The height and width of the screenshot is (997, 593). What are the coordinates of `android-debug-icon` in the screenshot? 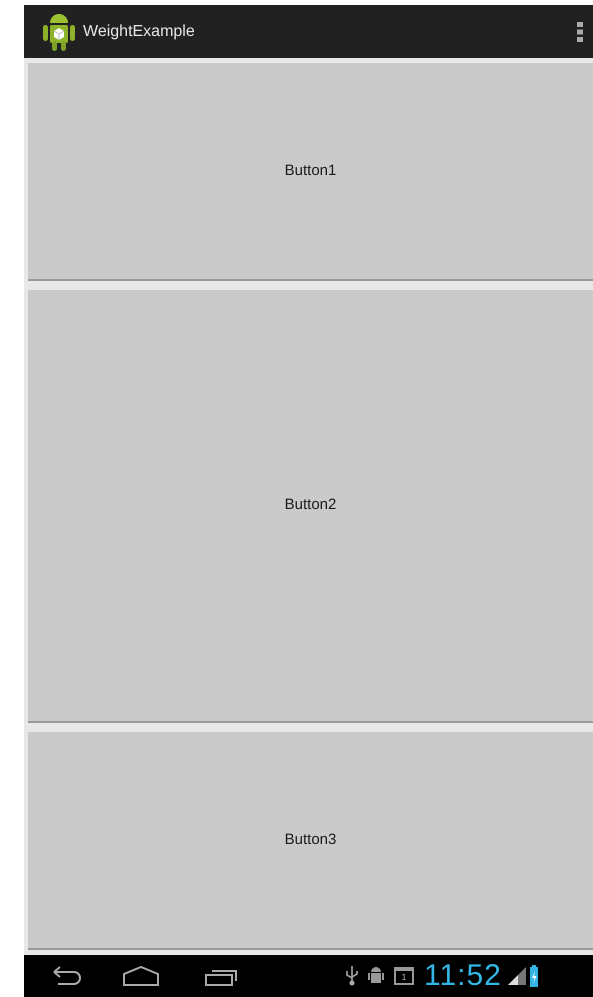 It's located at (376, 976).